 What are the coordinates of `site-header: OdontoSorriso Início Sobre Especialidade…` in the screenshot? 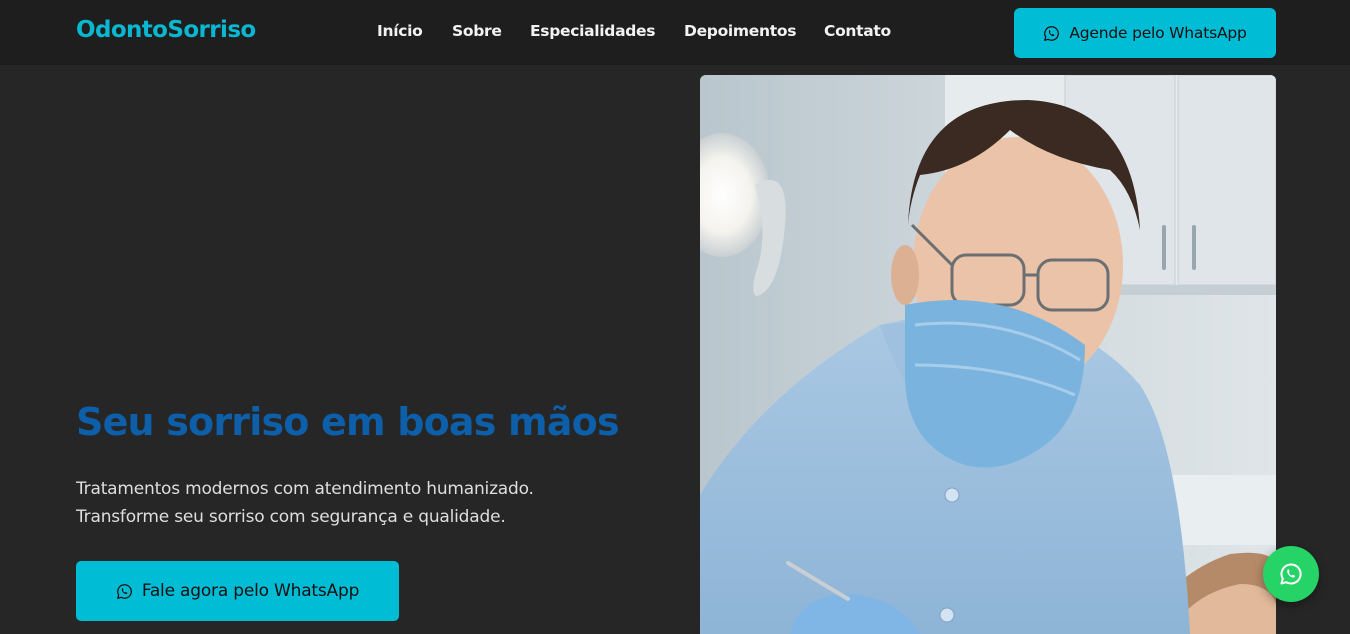 It's located at (675, 32).